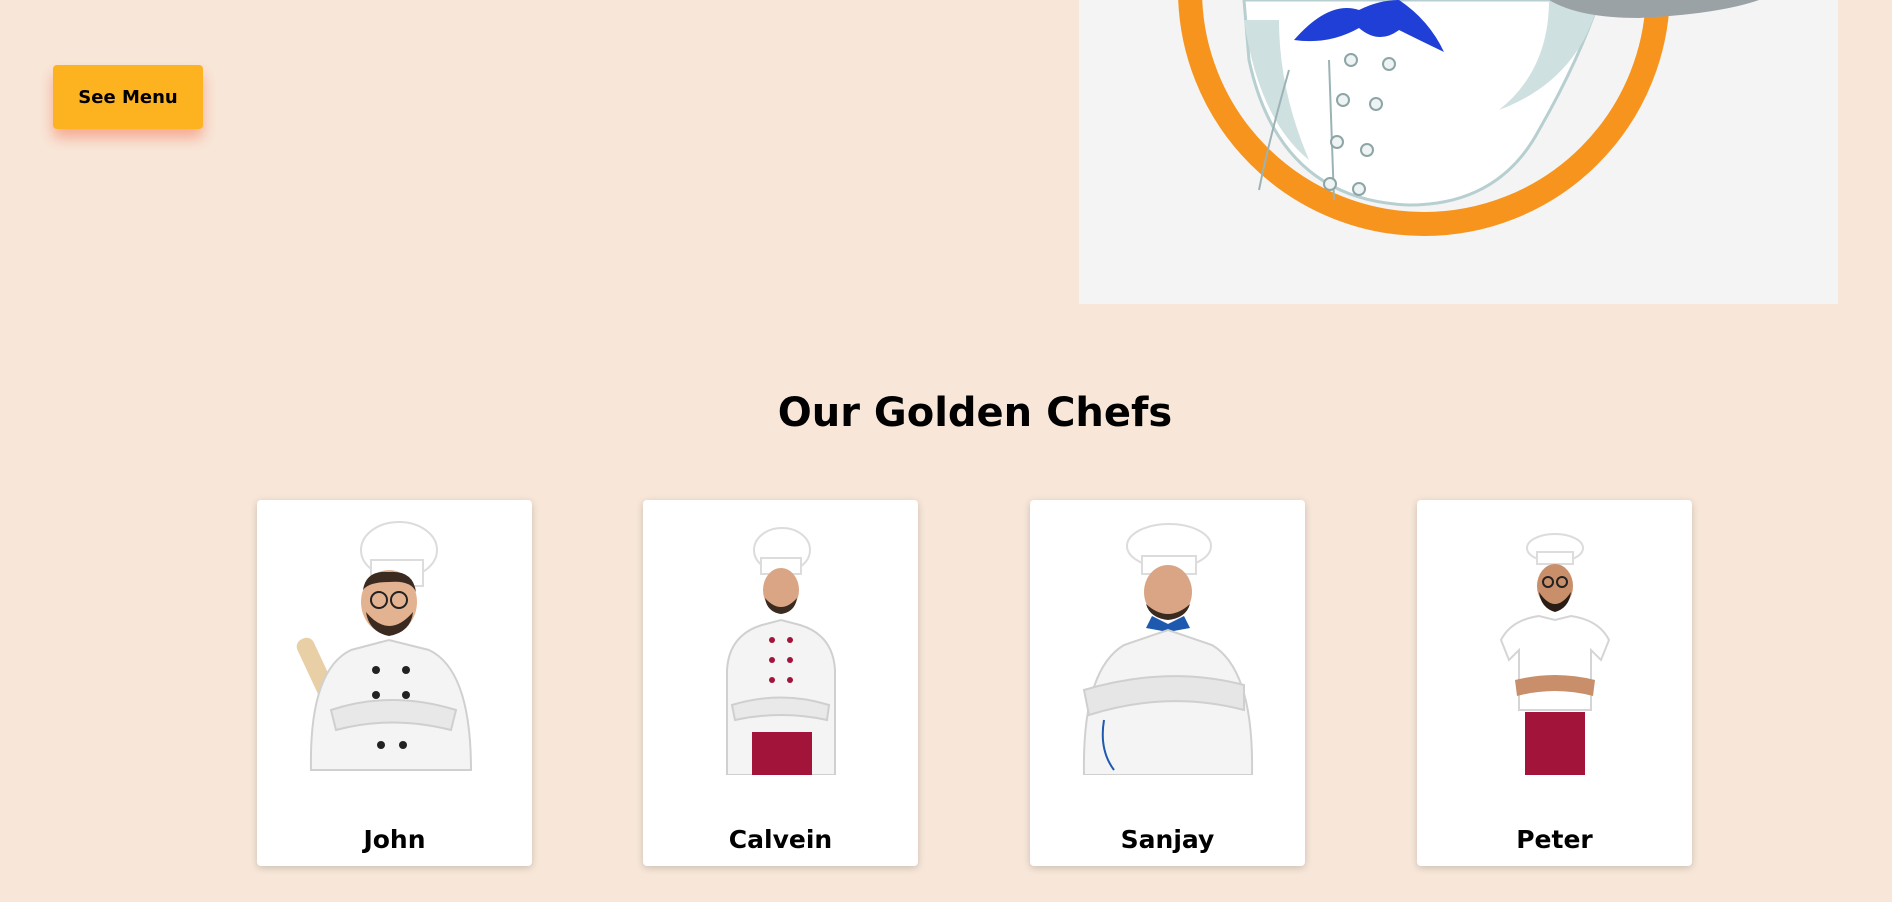 This screenshot has width=1892, height=902. I want to click on chef-name: Calvein, so click(780, 839).